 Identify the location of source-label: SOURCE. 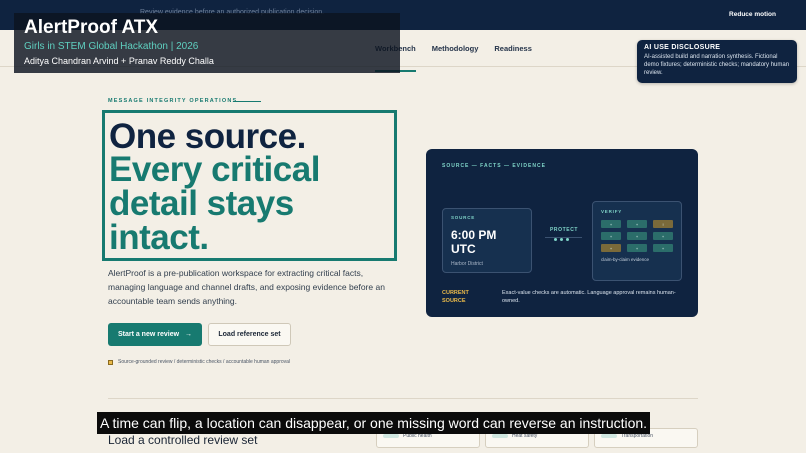
(463, 217).